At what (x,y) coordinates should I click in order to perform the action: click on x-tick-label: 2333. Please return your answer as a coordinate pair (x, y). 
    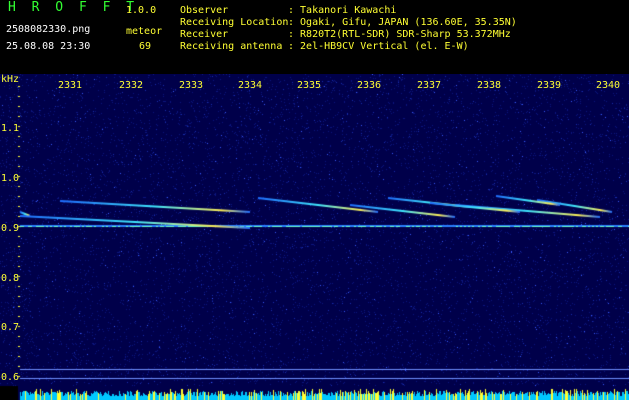
    Looking at the image, I should click on (191, 85).